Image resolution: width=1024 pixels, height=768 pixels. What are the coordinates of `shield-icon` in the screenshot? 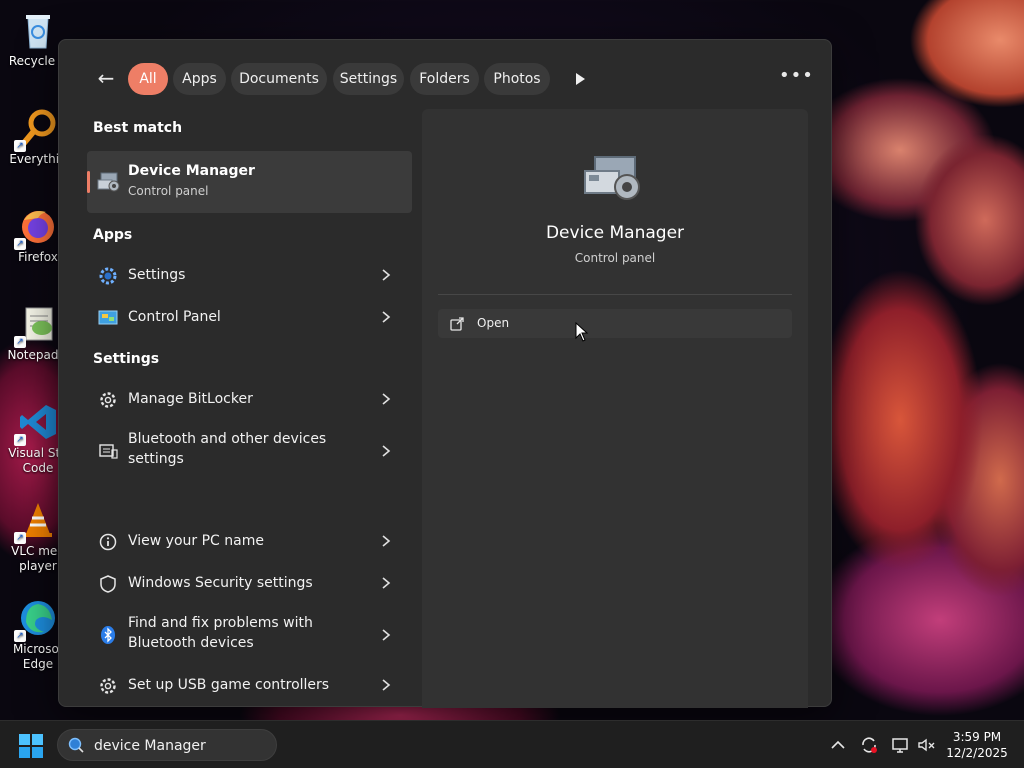 It's located at (108, 584).